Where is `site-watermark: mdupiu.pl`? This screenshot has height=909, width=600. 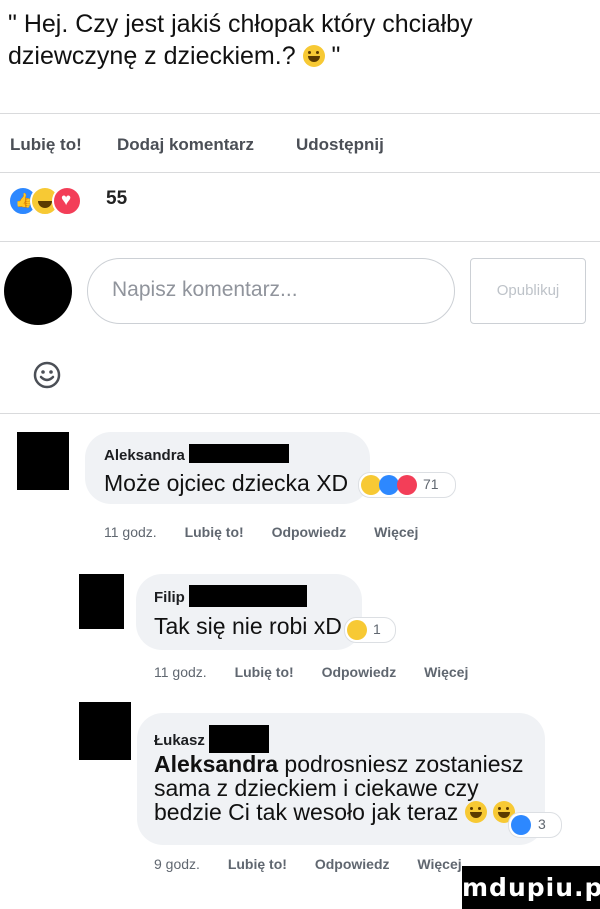 site-watermark: mdupiu.pl is located at coordinates (531, 887).